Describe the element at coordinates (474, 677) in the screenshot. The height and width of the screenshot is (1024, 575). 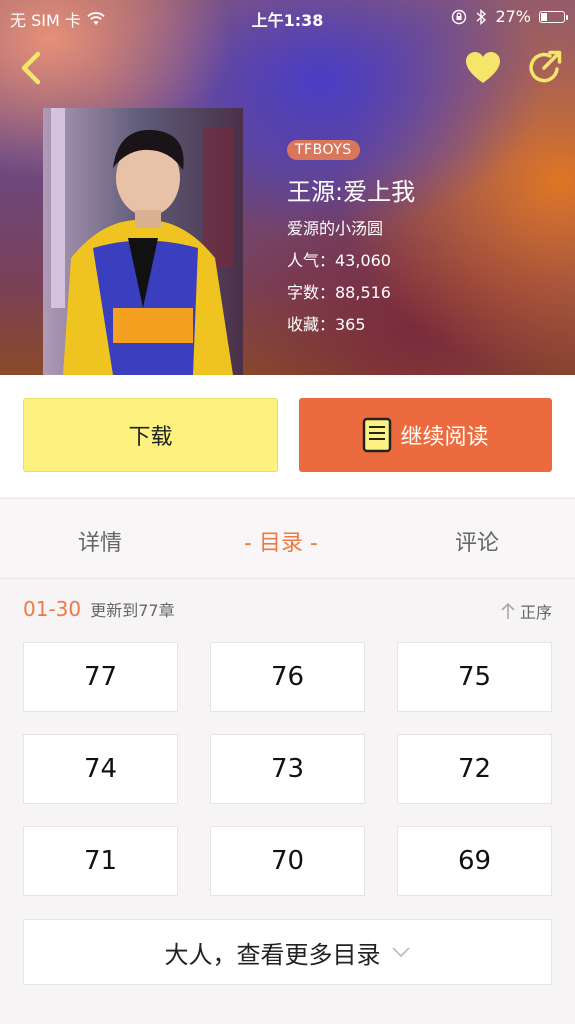
I see `chapter-item: 75` at that location.